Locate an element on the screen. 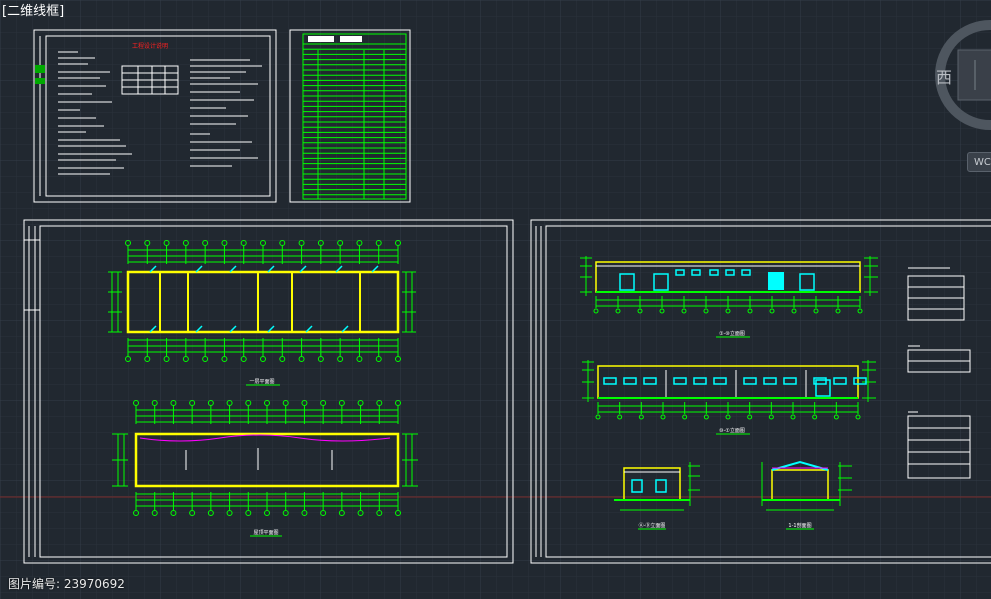 The width and height of the screenshot is (991, 599). wcs-menu-button: WCS is located at coordinates (979, 162).